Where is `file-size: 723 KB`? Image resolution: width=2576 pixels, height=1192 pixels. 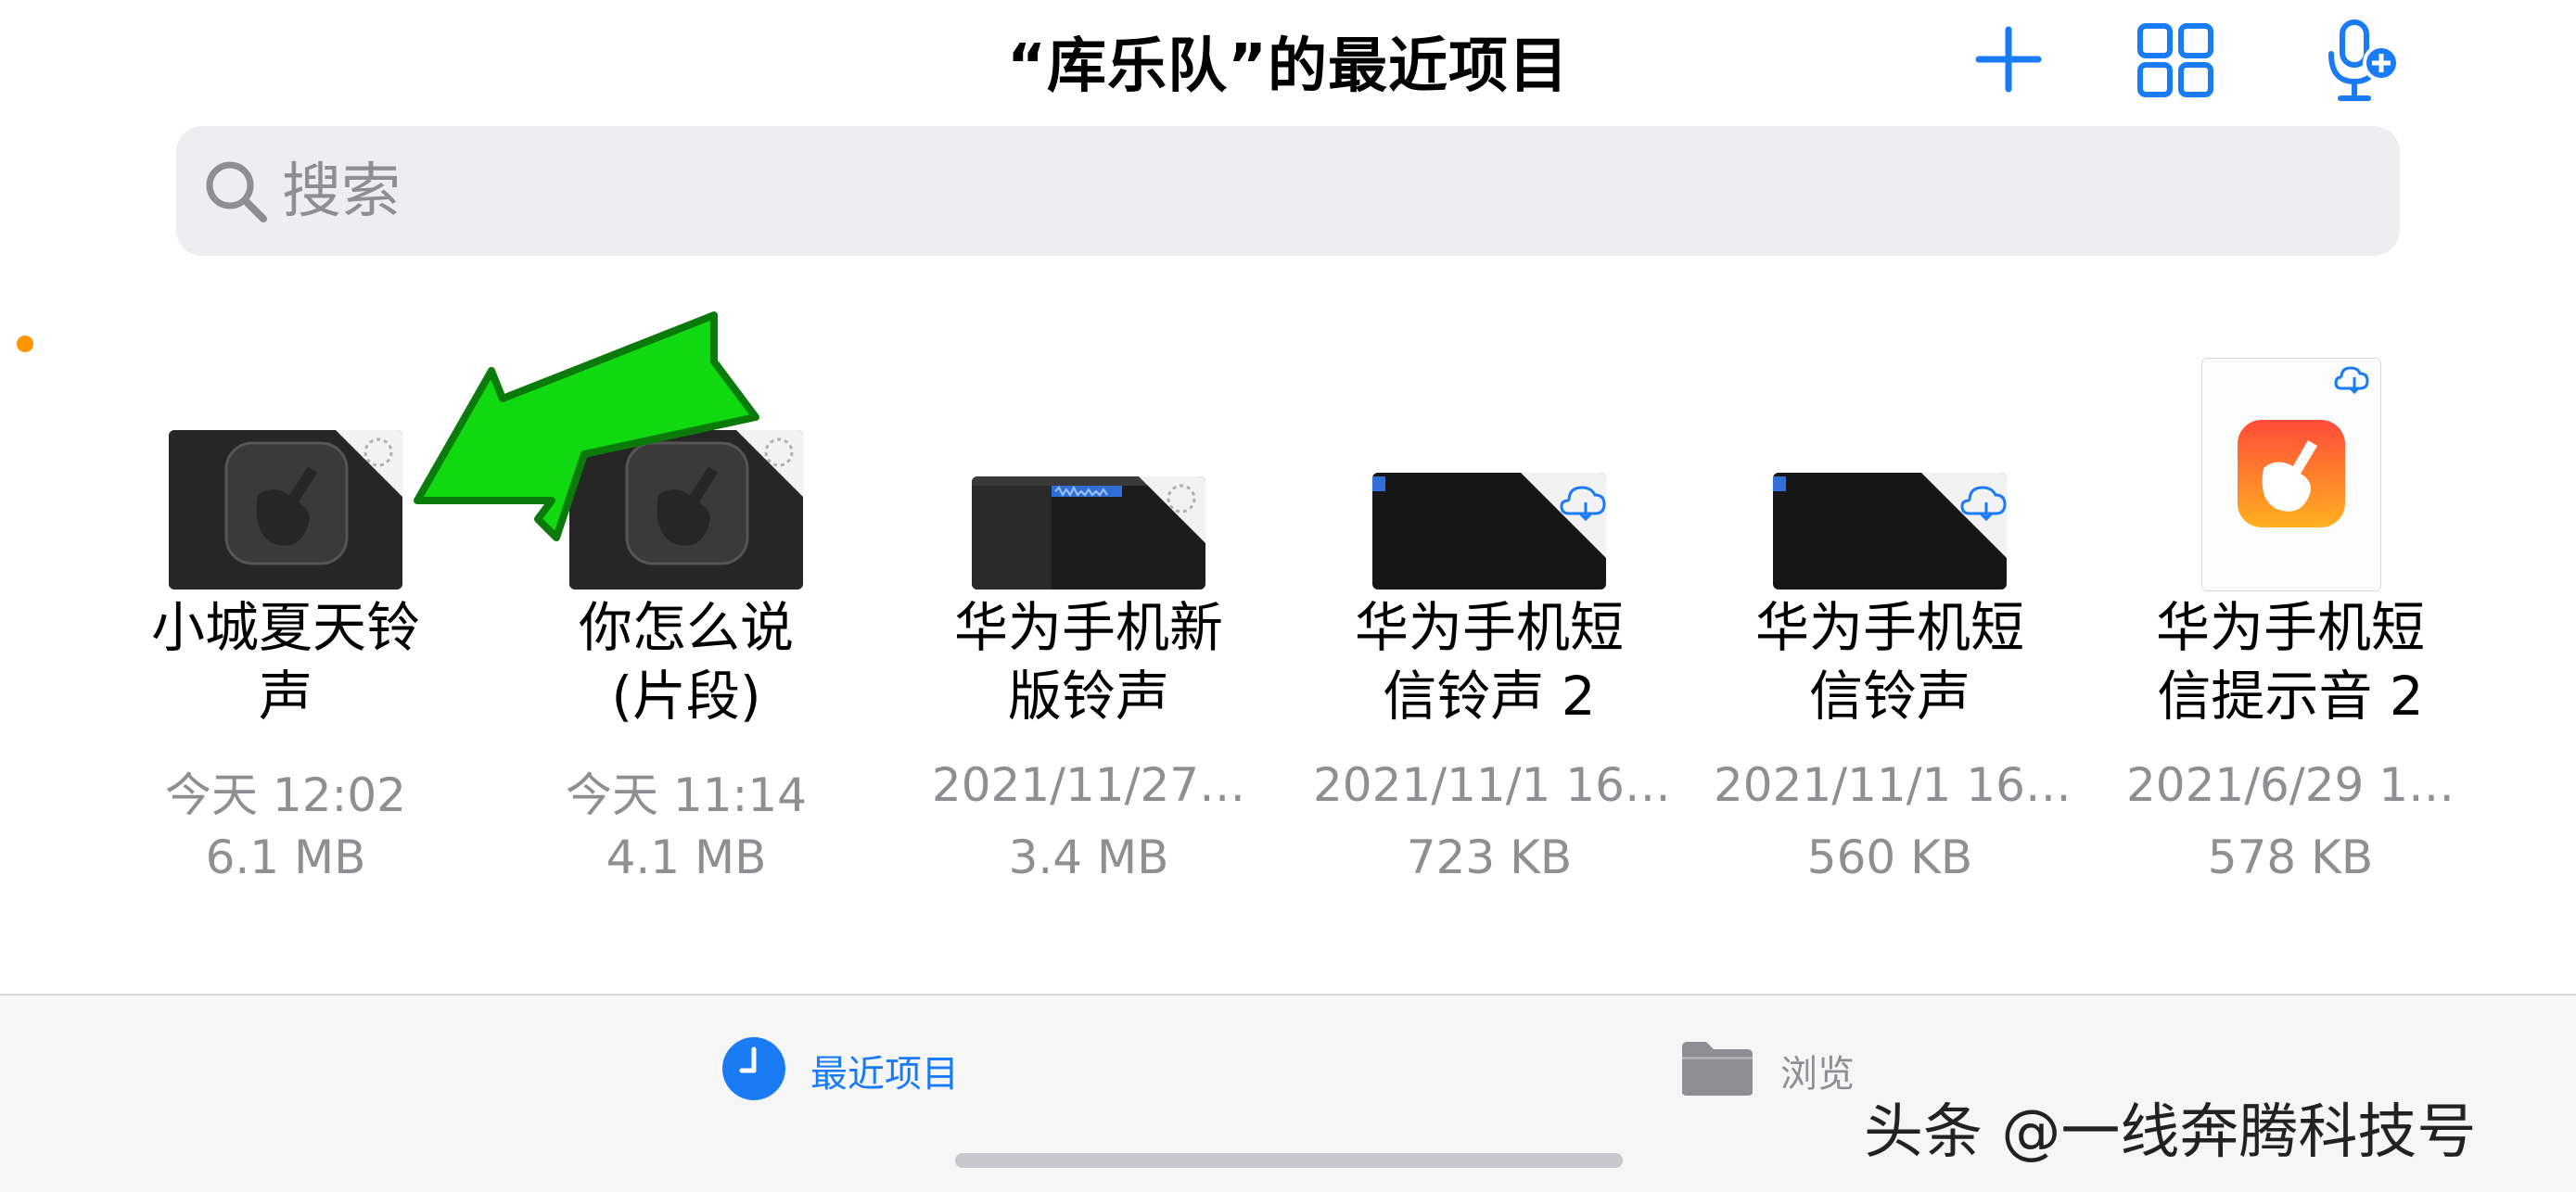 file-size: 723 KB is located at coordinates (1490, 857).